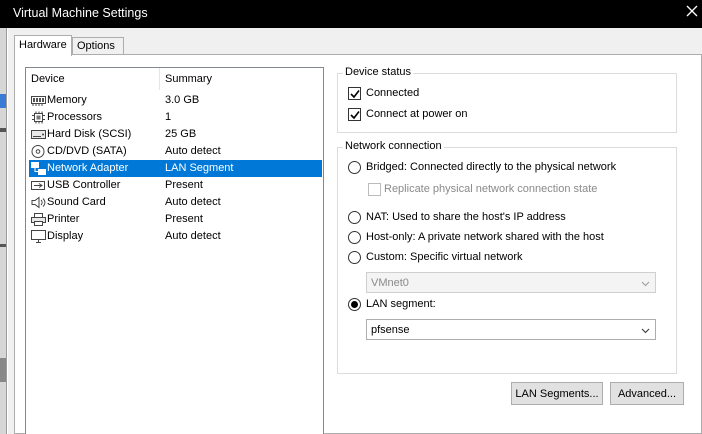  Describe the element at coordinates (354, 304) in the screenshot. I see `lan-segment-radio` at that location.